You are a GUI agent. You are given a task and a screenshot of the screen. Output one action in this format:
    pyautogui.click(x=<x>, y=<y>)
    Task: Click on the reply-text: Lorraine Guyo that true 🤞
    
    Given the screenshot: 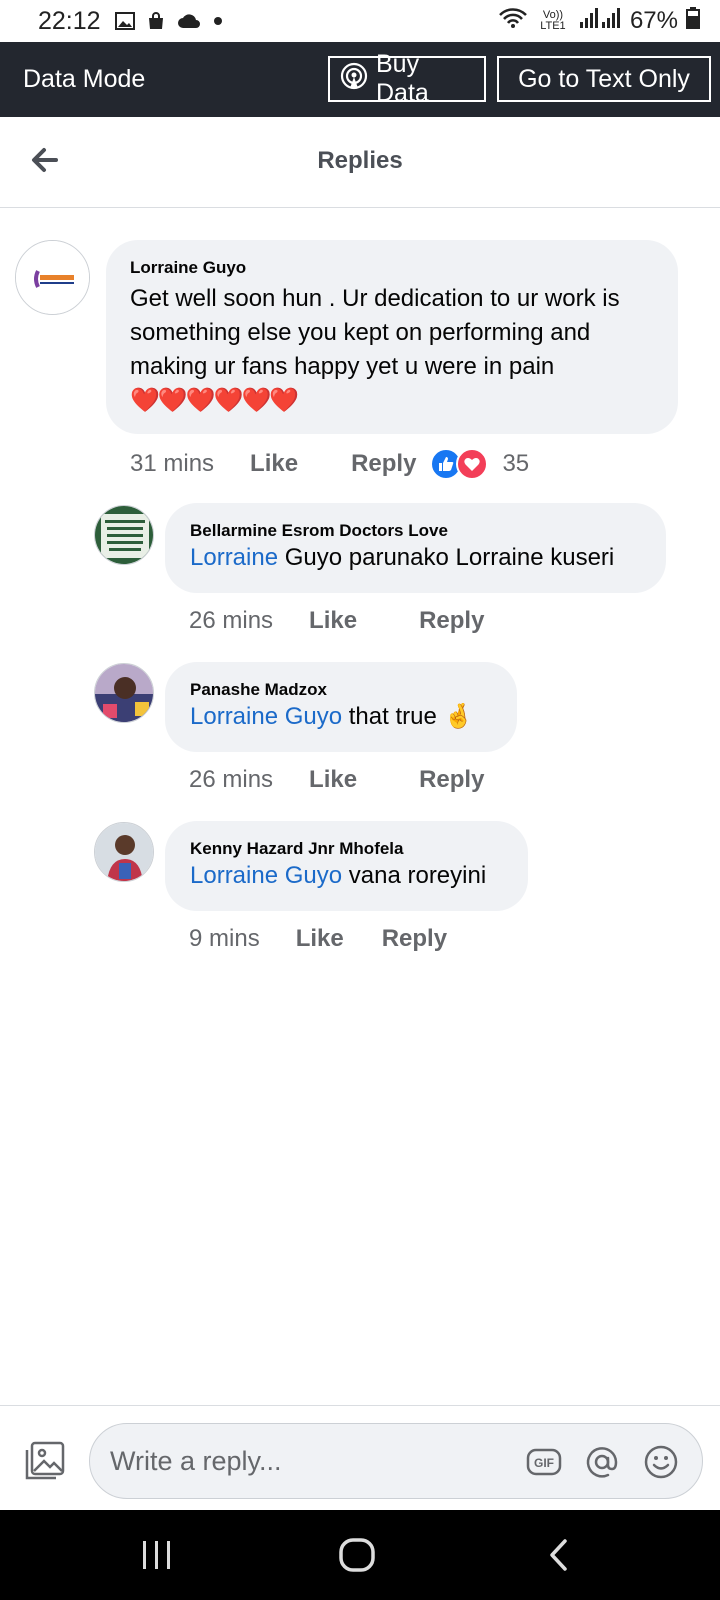 What is the action you would take?
    pyautogui.click(x=343, y=717)
    